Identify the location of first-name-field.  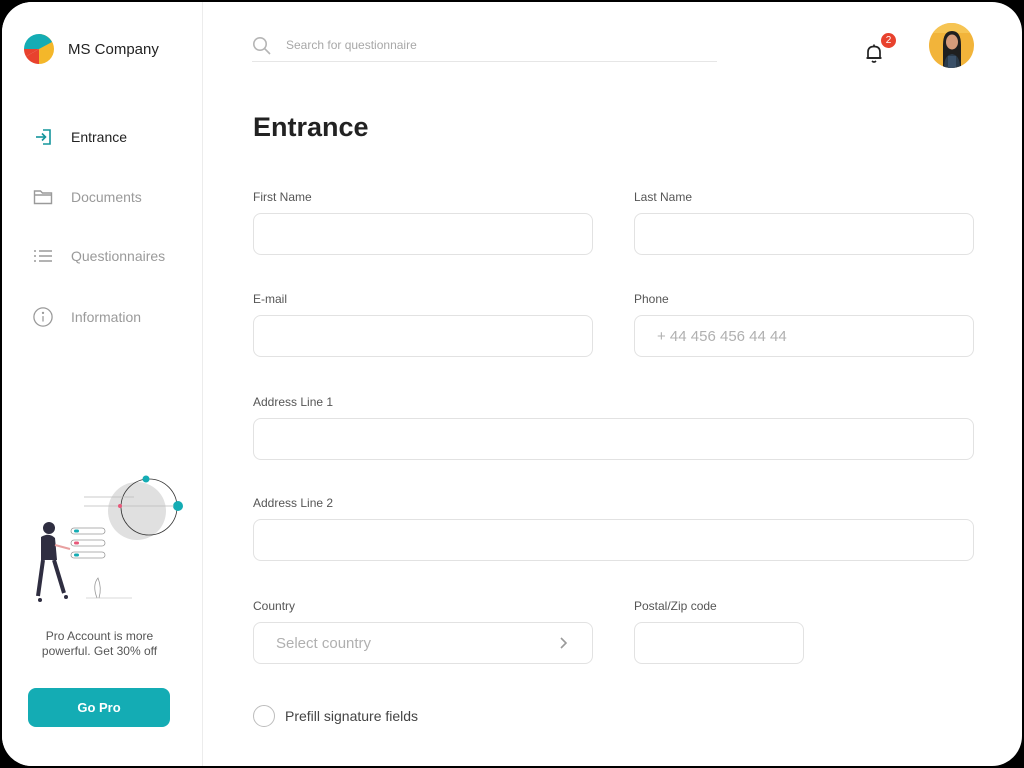
(423, 234).